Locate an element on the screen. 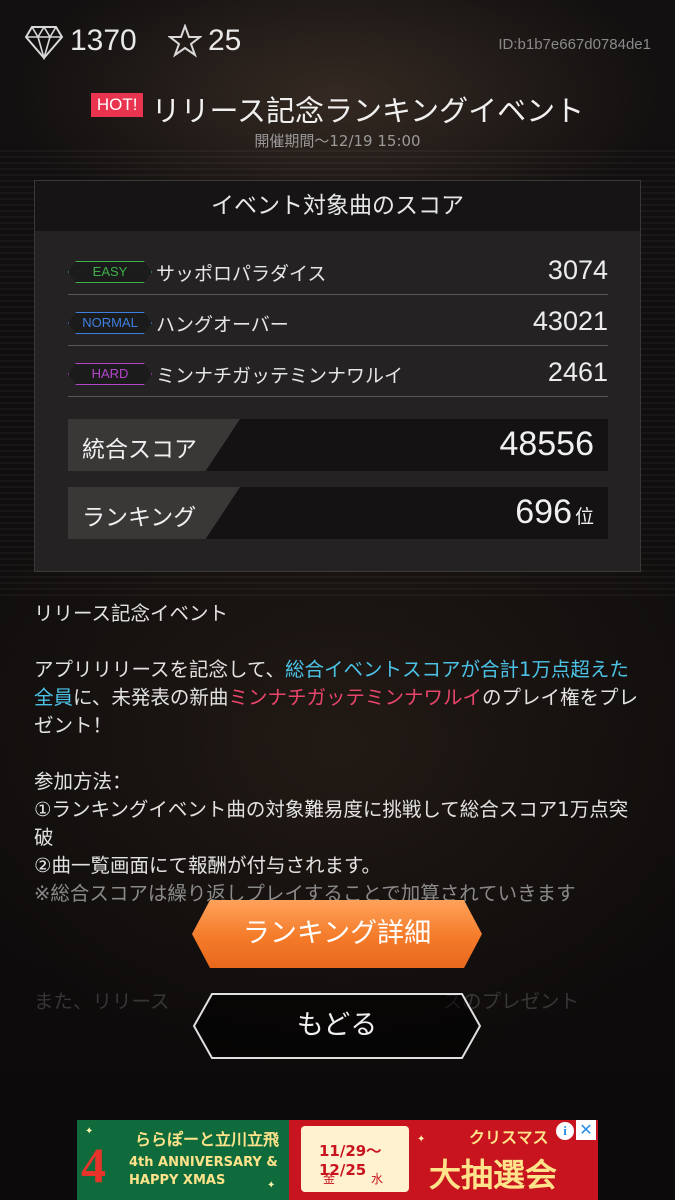 The width and height of the screenshot is (675, 1200). total-score-label: 統合スコア is located at coordinates (139, 450).